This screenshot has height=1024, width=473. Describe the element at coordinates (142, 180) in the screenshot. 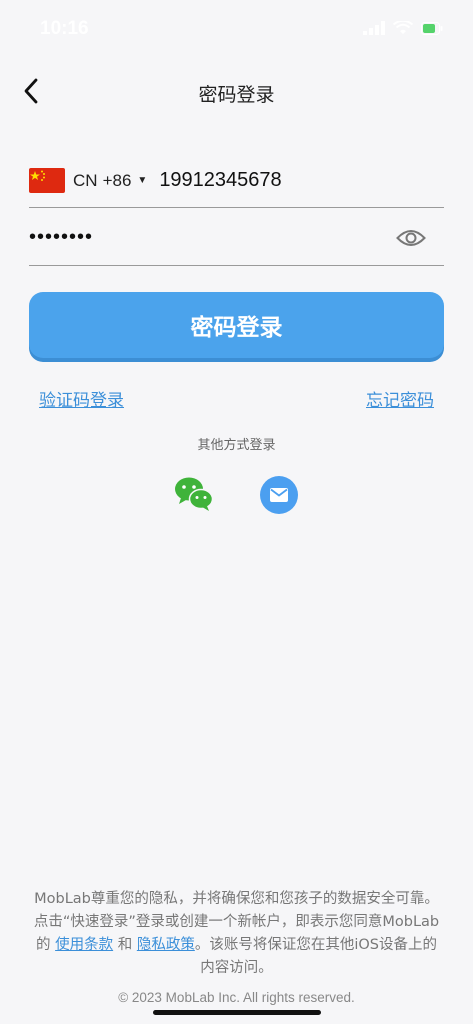

I see `caret-down-icon: ▼` at that location.